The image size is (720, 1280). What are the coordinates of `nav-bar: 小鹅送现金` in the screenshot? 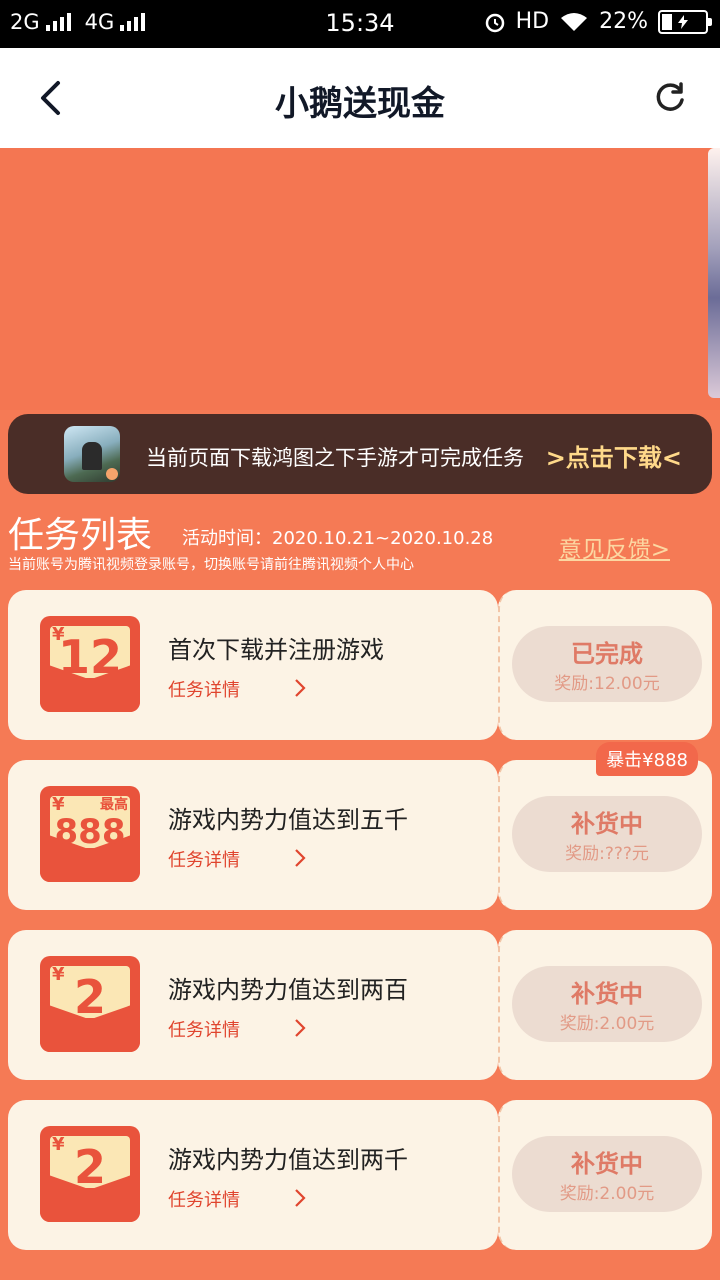 It's located at (360, 98).